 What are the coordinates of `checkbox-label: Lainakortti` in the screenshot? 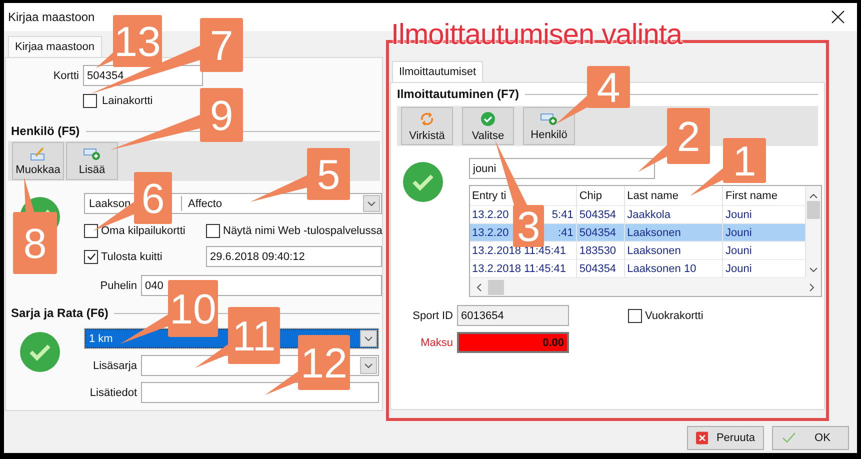 It's located at (127, 101).